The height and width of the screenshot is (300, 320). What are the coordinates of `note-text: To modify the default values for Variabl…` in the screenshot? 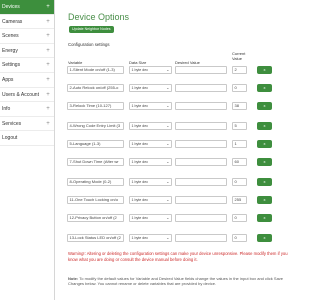 It's located at (176, 281).